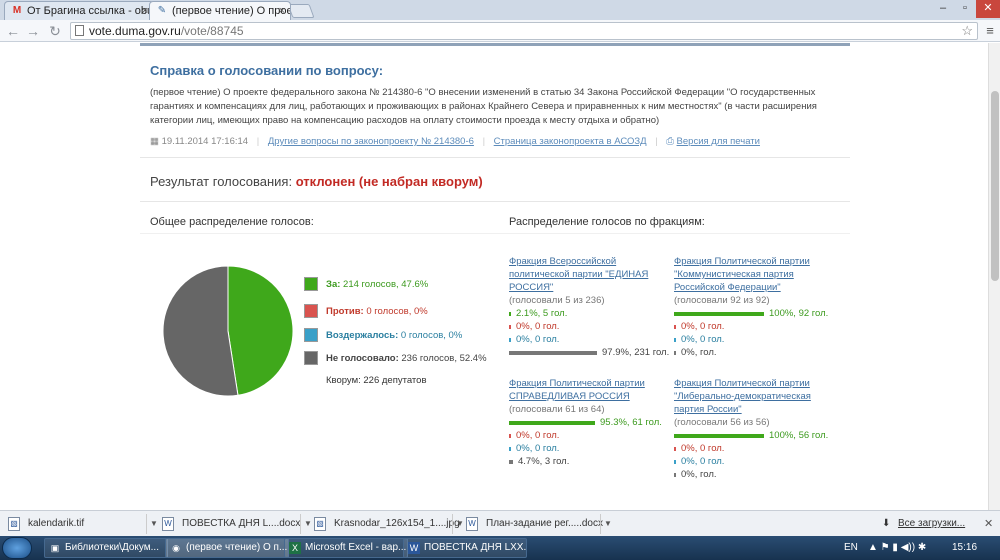  I want to click on browser-toolbar: ← → ↻ vote.duma.gov.ru/vote/88745 ☆, so click(500, 31).